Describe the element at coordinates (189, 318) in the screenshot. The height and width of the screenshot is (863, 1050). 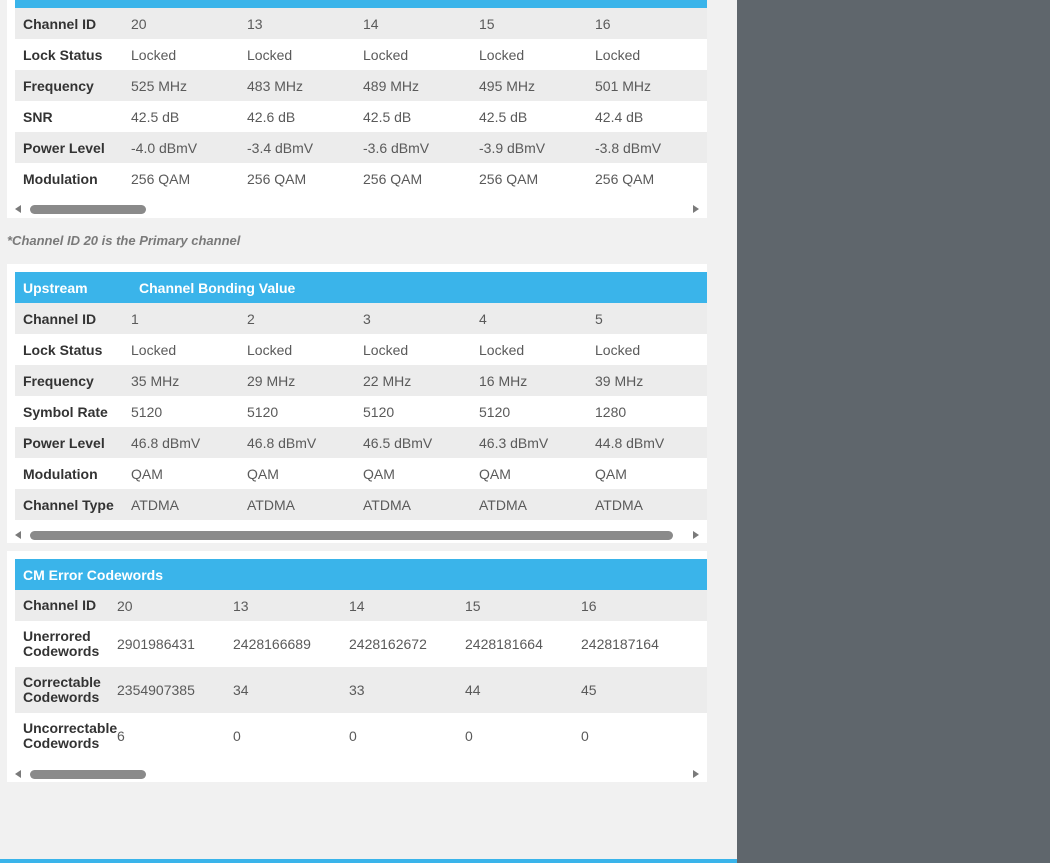
I see `table-cell: 1` at that location.